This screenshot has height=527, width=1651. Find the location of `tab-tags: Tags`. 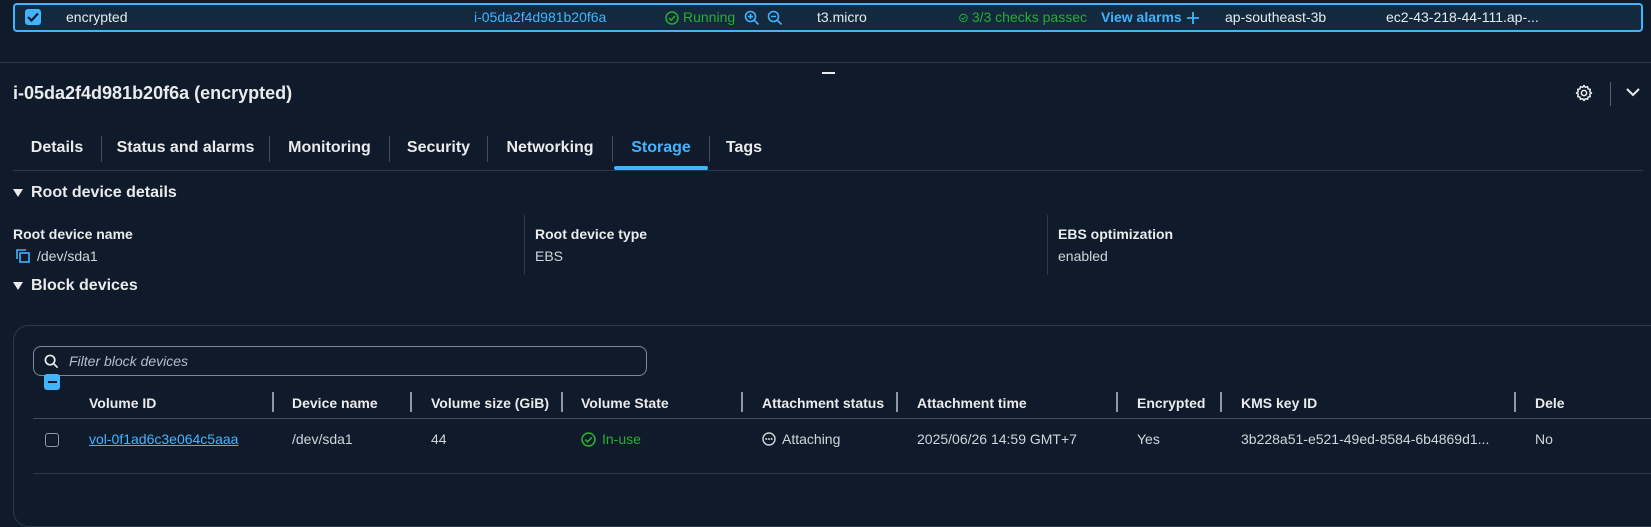

tab-tags: Tags is located at coordinates (744, 148).